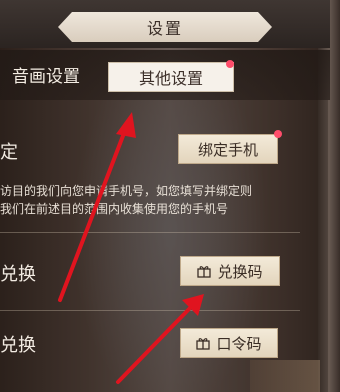  I want to click on password-code-button: 口令码, so click(229, 343).